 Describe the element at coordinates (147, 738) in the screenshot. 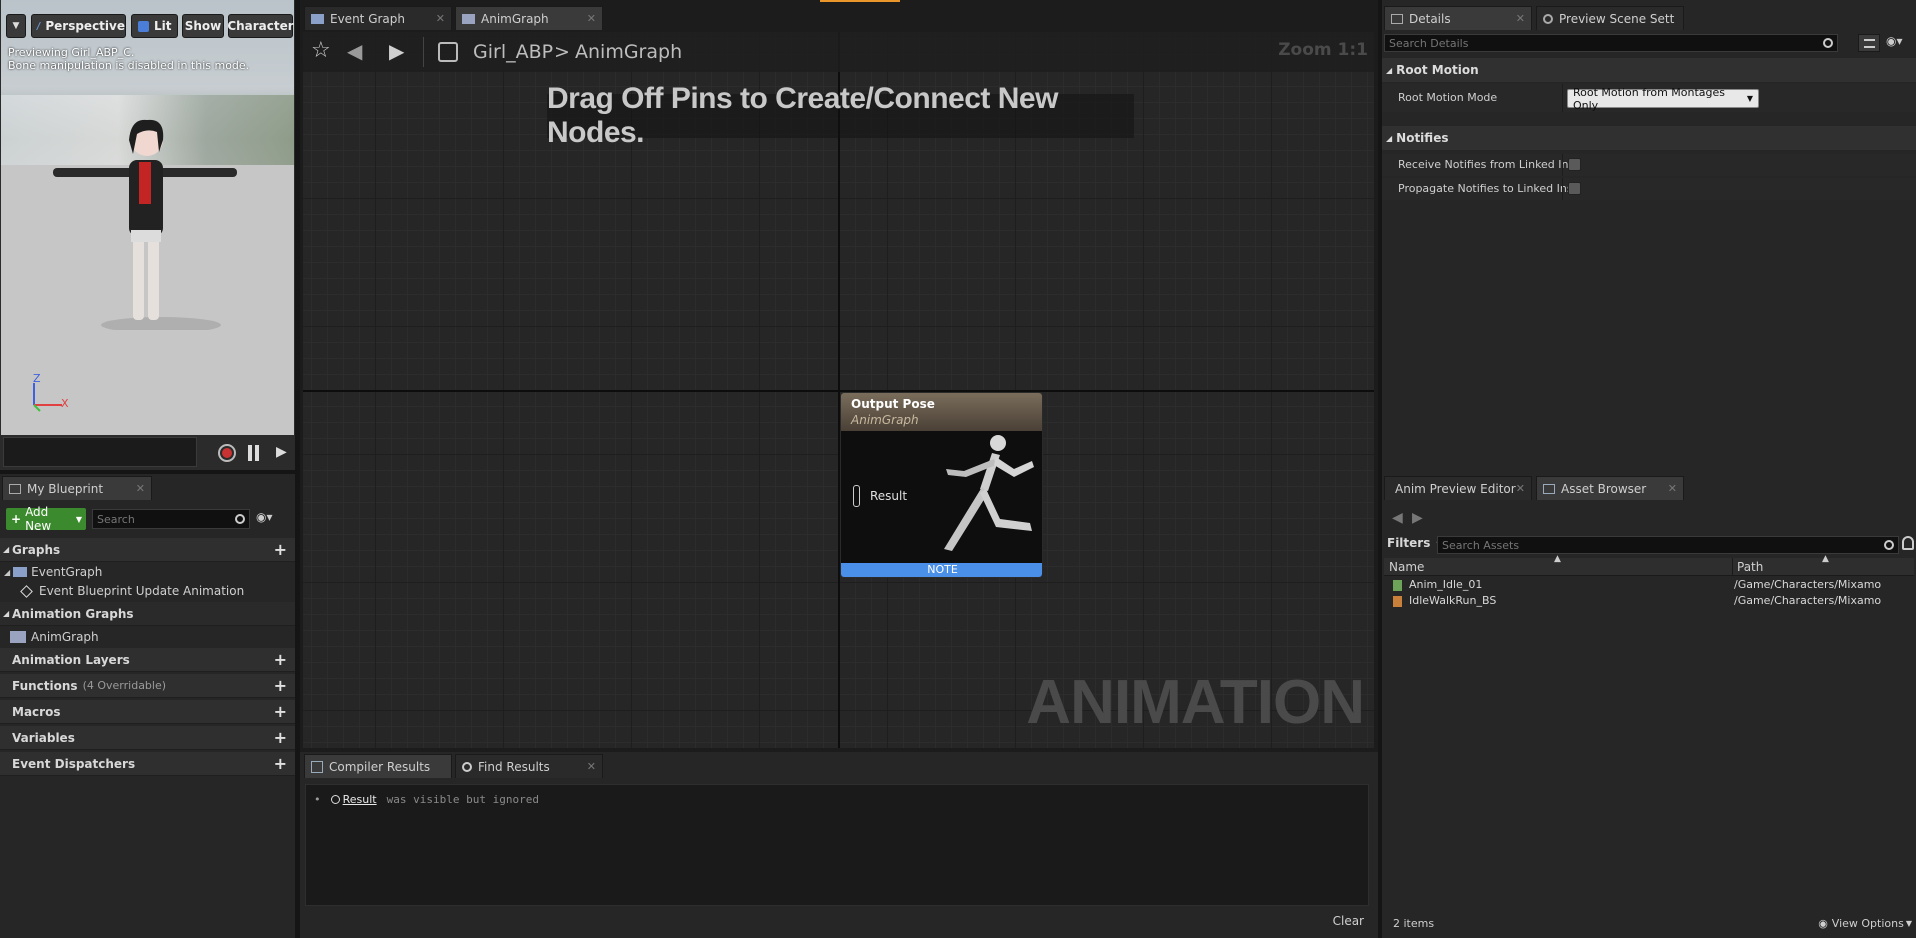

I see `variables-section-header: Variables +` at that location.